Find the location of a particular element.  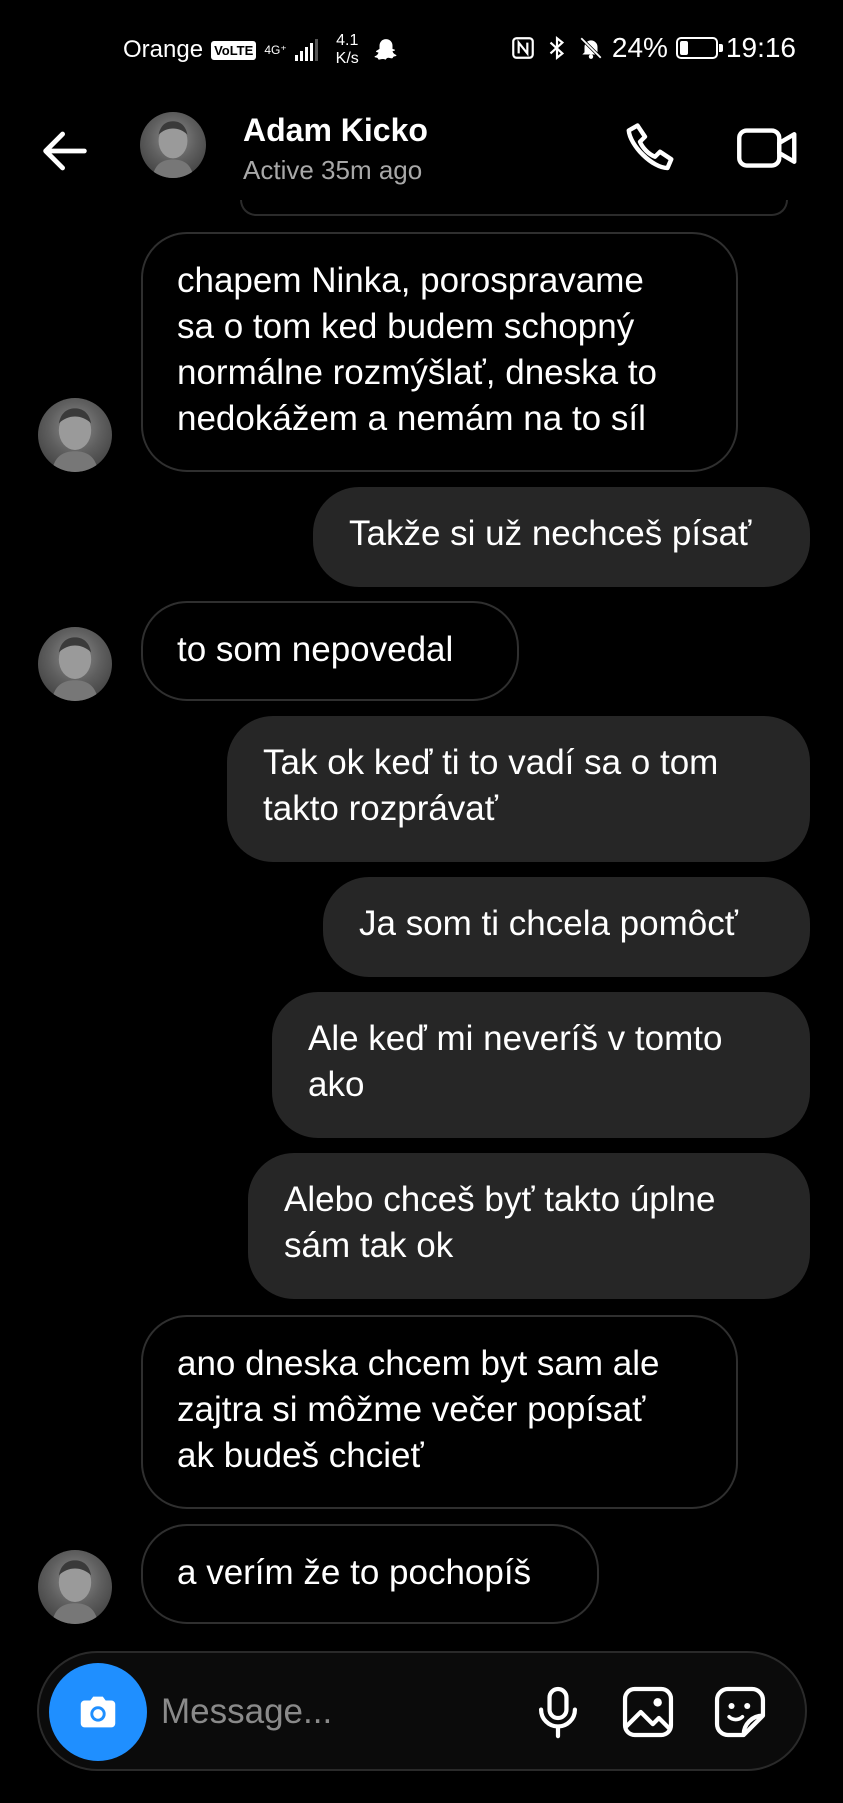

message-outgoing: Takže si už nechceš písať is located at coordinates (561, 537).